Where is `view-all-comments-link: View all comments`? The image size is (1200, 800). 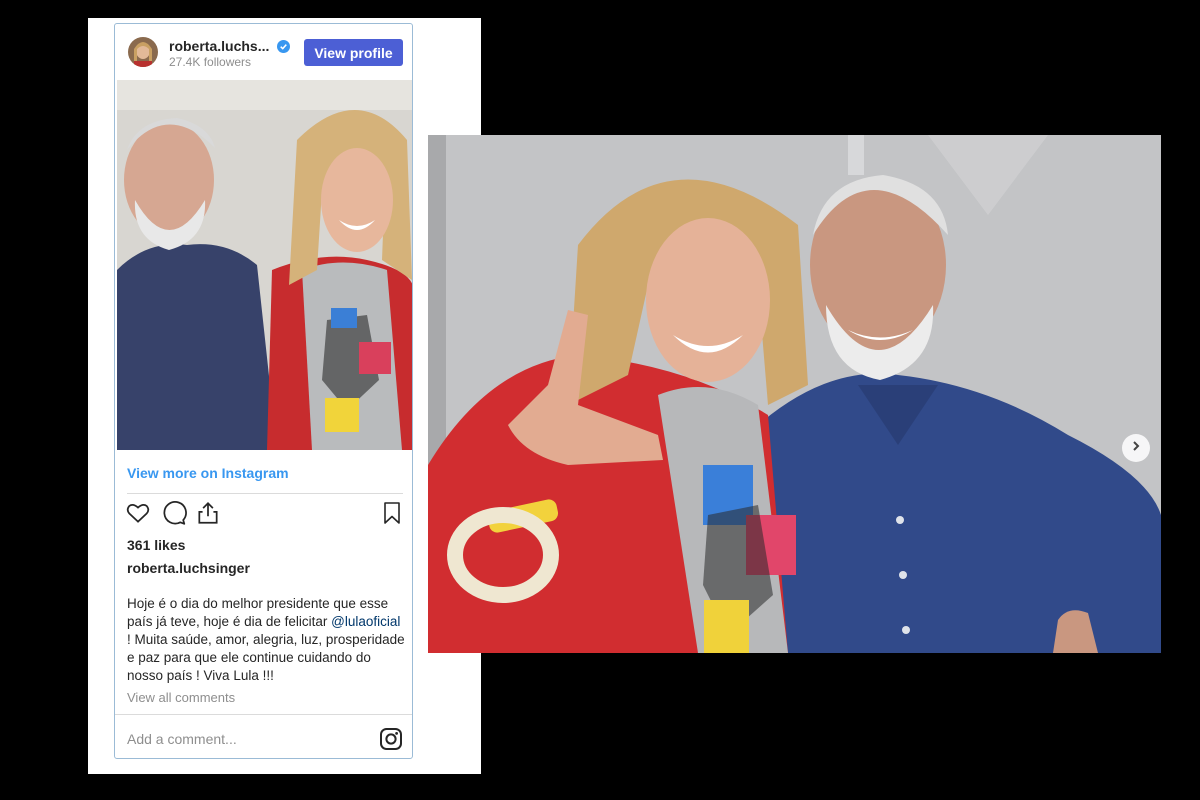
view-all-comments-link: View all comments is located at coordinates (181, 697).